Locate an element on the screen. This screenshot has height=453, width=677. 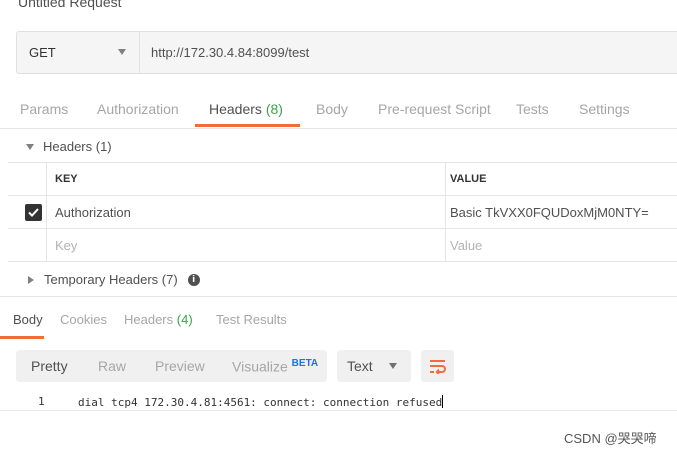
response-tab-cookies: Cookies is located at coordinates (83, 319).